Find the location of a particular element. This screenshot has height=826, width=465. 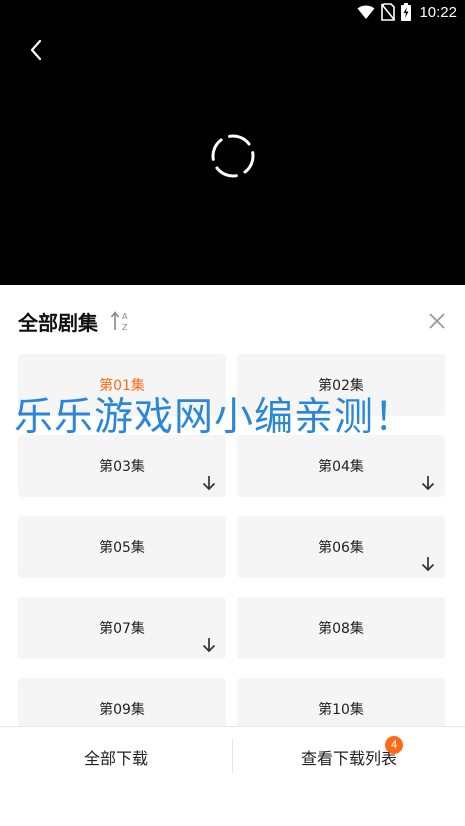

back-button is located at coordinates (36, 50).